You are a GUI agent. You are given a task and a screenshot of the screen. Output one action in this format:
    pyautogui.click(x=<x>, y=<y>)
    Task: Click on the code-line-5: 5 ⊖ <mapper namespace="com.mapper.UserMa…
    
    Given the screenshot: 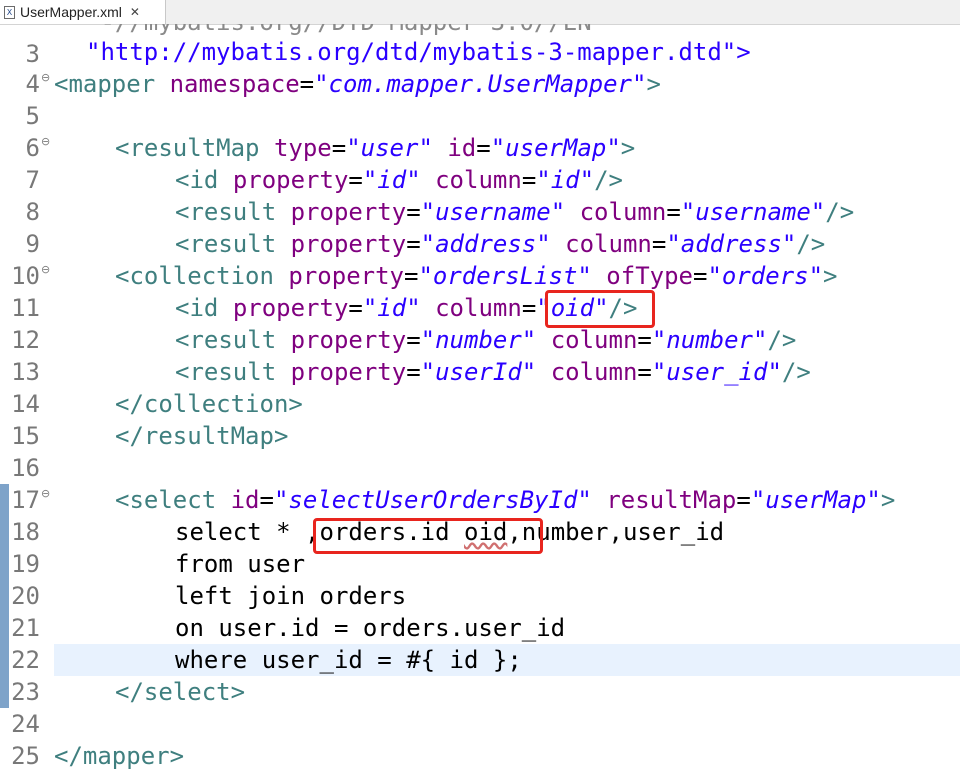 What is the action you would take?
    pyautogui.click(x=343, y=100)
    